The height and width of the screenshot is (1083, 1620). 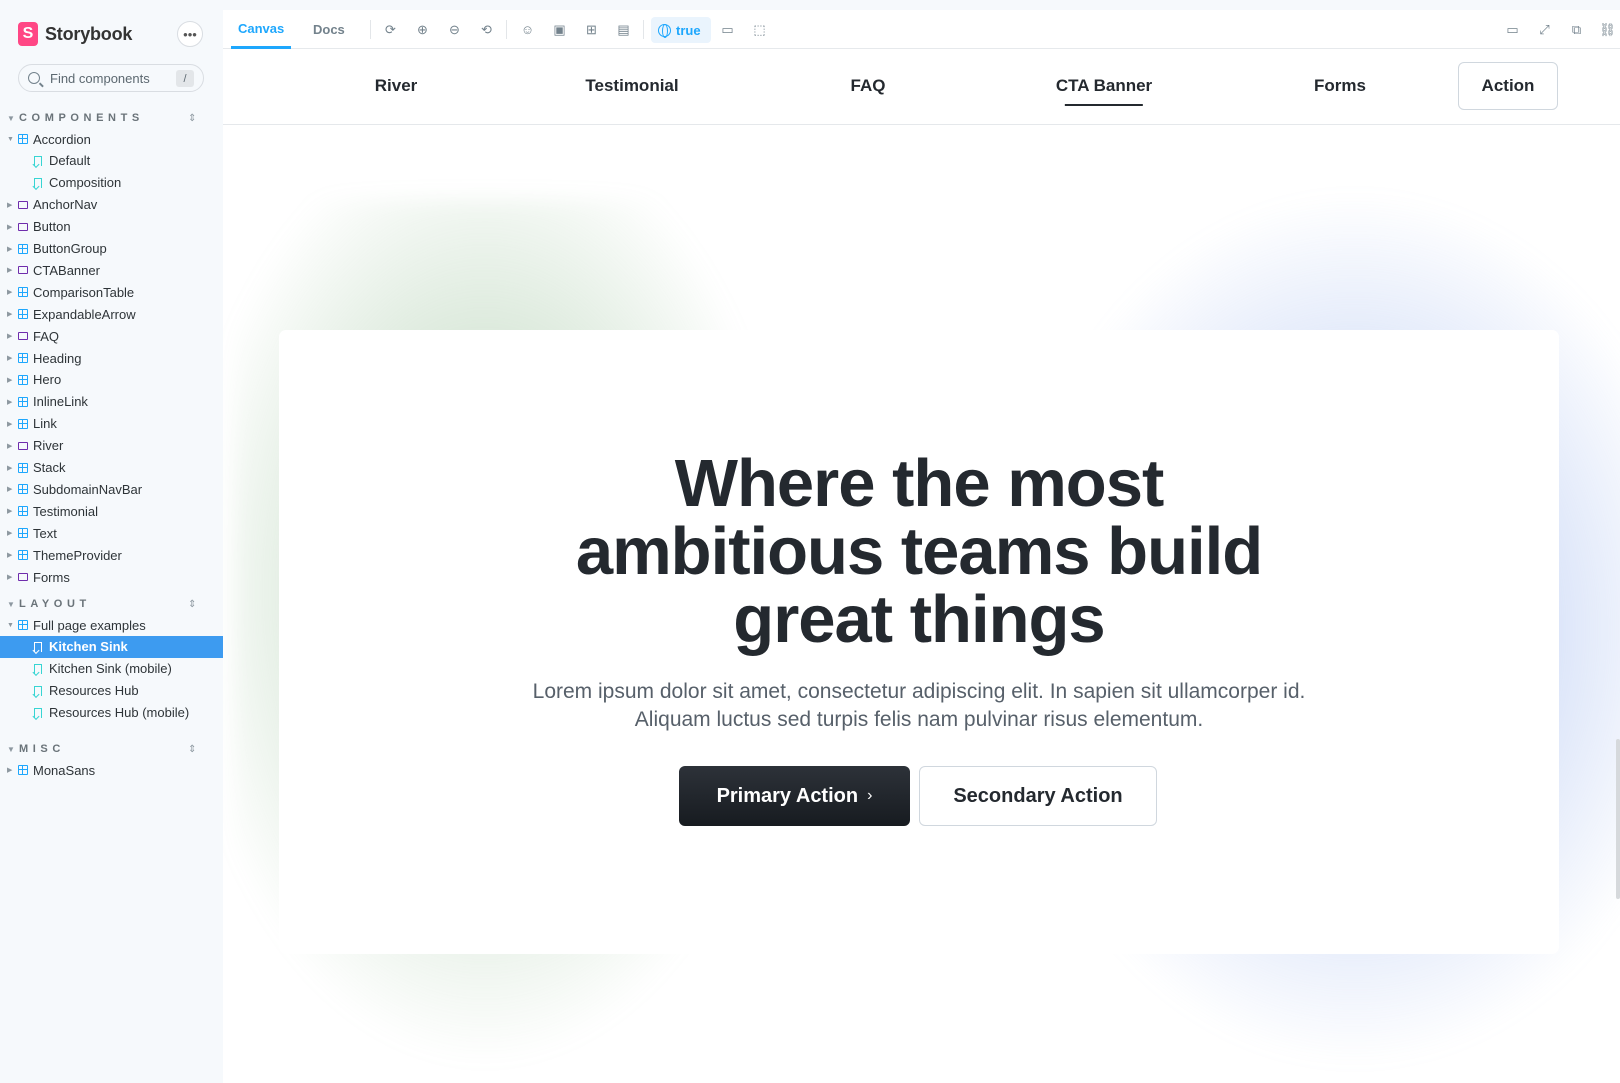 What do you see at coordinates (111, 489) in the screenshot?
I see `sidebar-item-subdomainnavbar: ▶ SubdomainNavBar` at bounding box center [111, 489].